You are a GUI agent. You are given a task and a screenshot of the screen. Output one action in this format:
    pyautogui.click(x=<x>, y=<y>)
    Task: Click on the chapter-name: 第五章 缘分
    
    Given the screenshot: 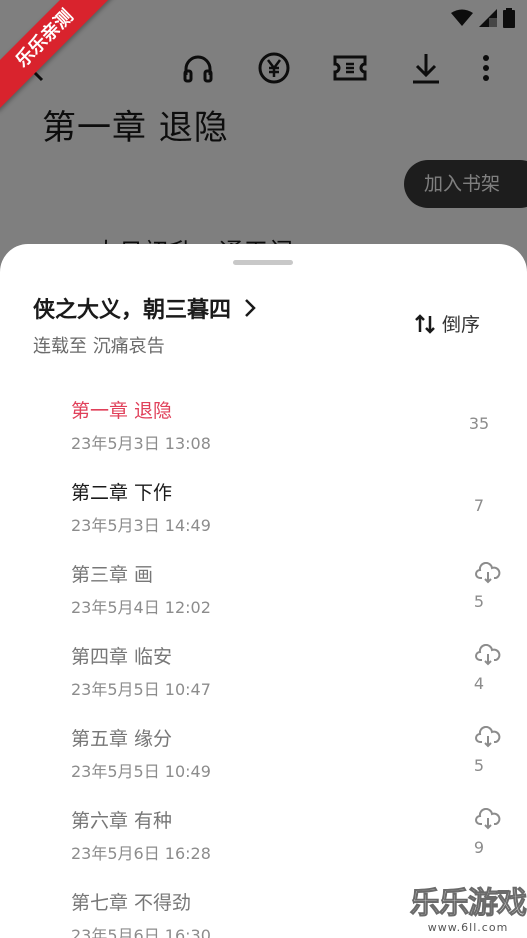 What is the action you would take?
    pyautogui.click(x=122, y=739)
    